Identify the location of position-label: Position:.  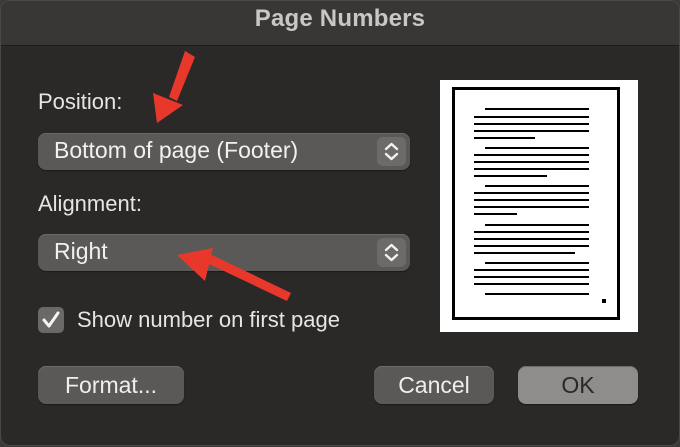
(80, 101).